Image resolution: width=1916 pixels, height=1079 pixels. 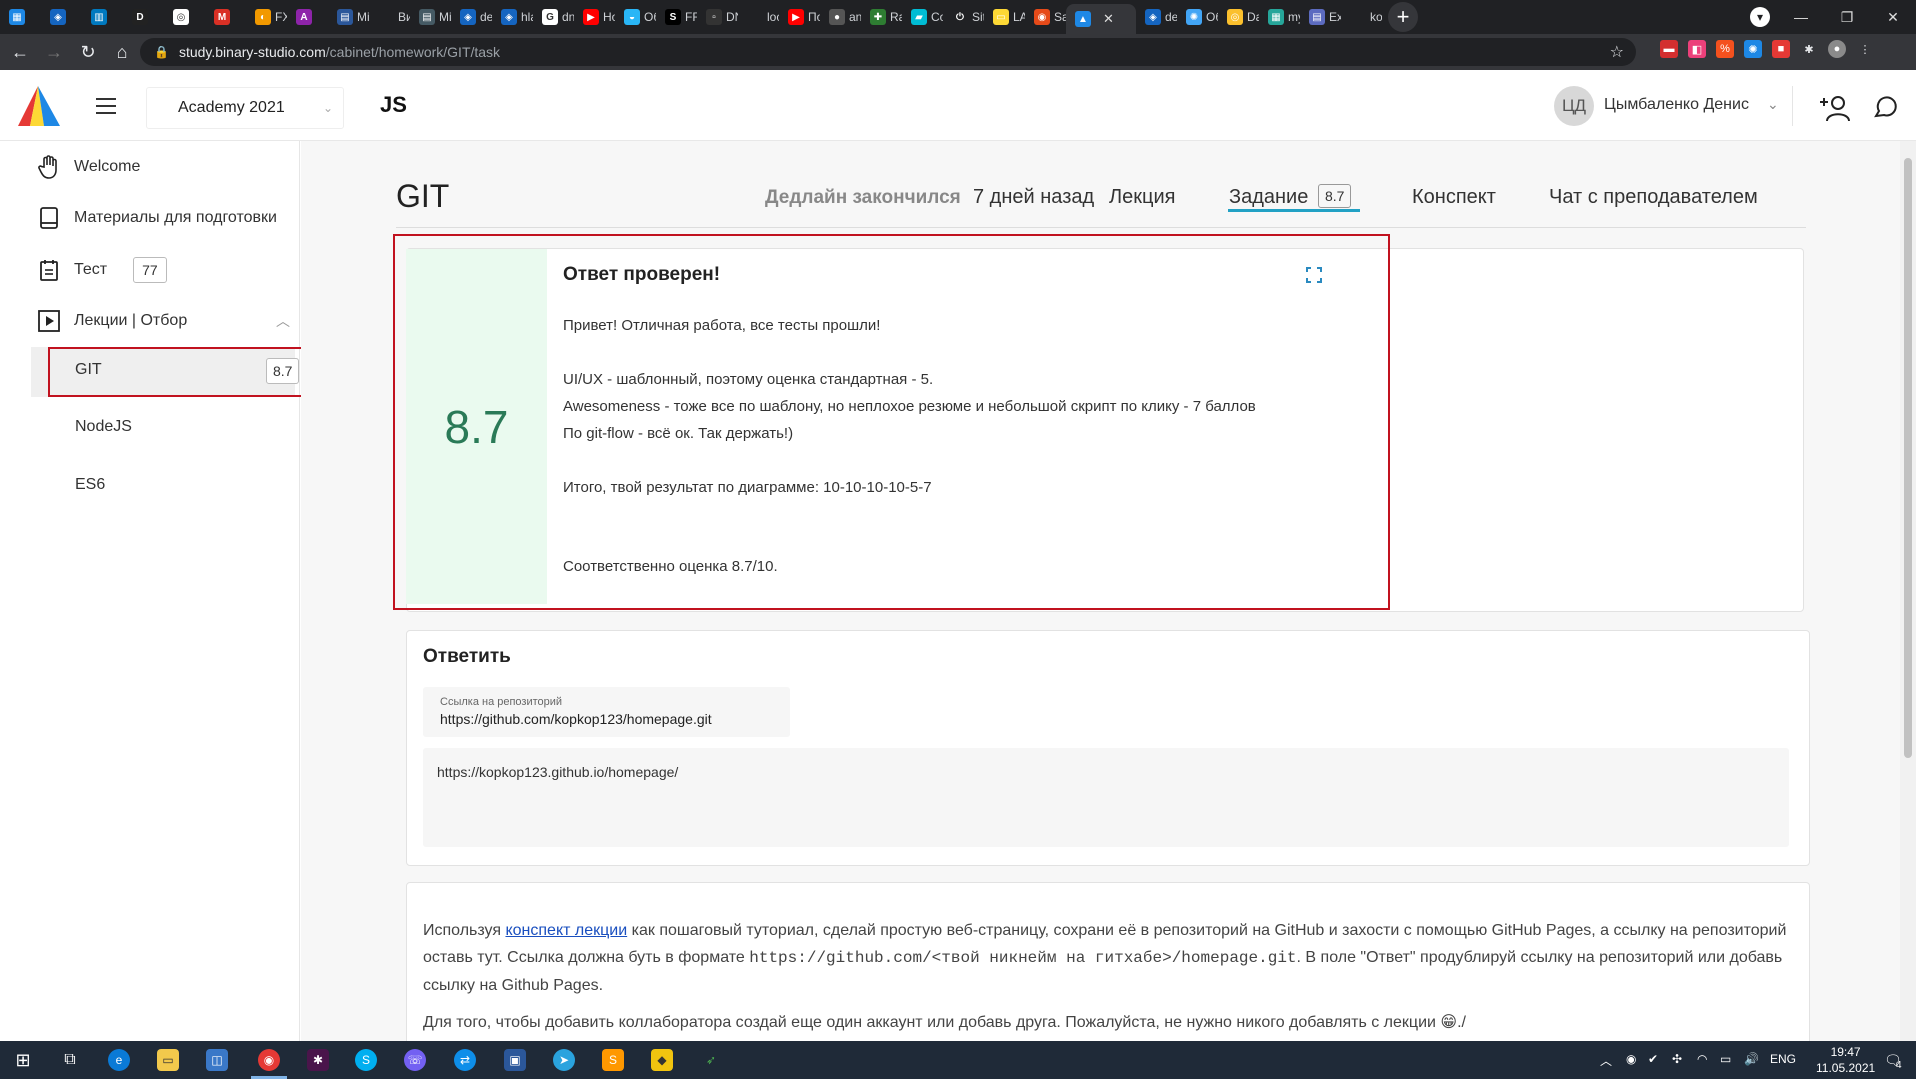 What do you see at coordinates (1268, 197) in the screenshot?
I see `tab-task: Задание` at bounding box center [1268, 197].